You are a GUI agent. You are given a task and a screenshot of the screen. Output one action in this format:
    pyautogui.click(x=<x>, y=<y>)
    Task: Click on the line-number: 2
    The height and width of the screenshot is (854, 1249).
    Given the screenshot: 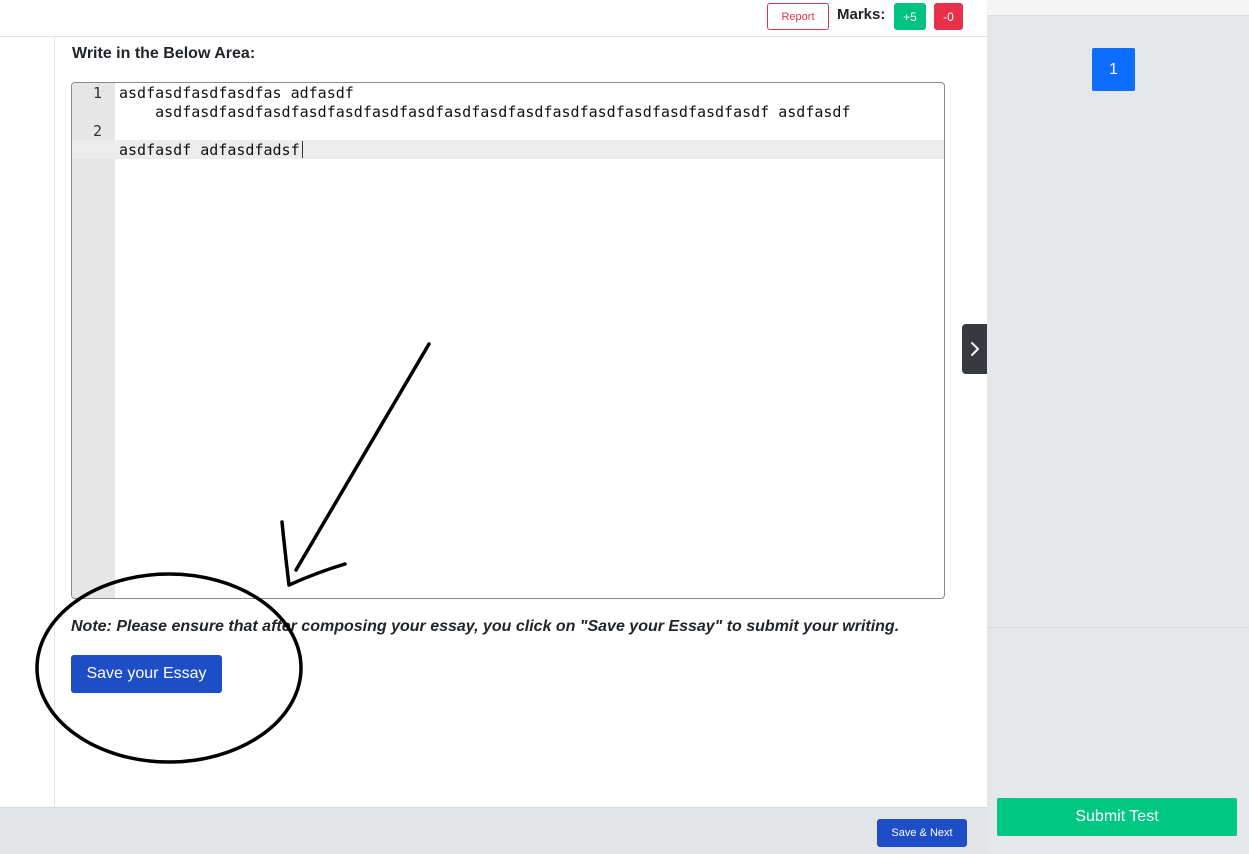 What is the action you would take?
    pyautogui.click(x=97, y=131)
    